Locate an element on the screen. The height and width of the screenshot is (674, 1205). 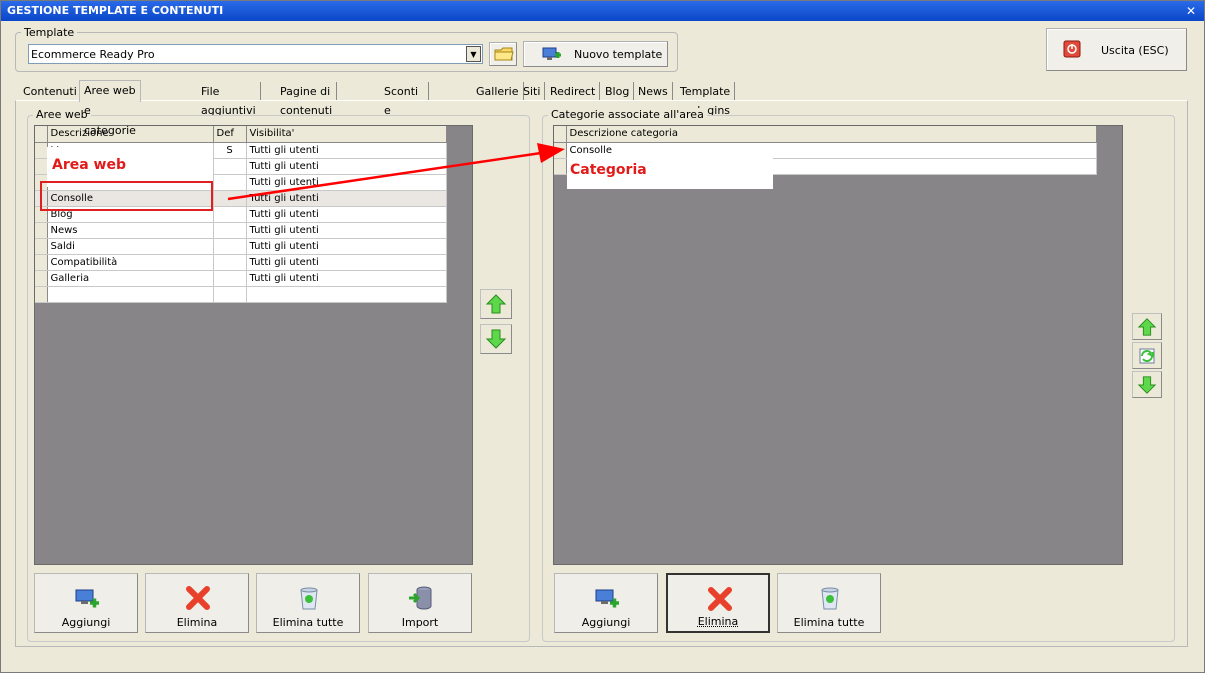
move-down-button is located at coordinates (496, 339).